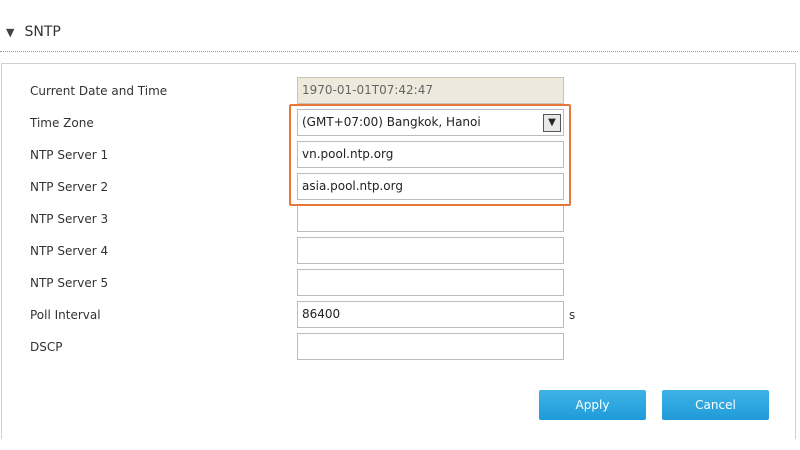 Image resolution: width=800 pixels, height=450 pixels. What do you see at coordinates (10, 32) in the screenshot?
I see `collapse-caret-icon: ▼` at bounding box center [10, 32].